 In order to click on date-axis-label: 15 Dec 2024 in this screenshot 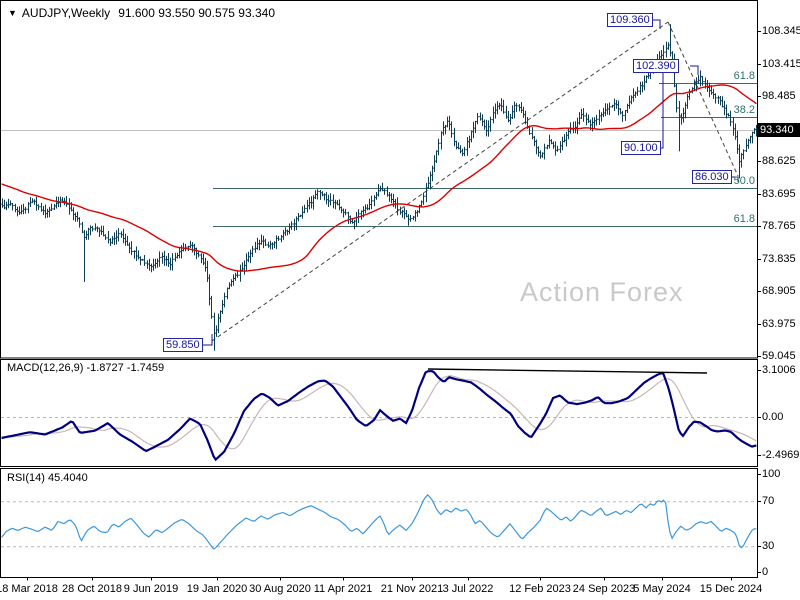, I will do `click(731, 589)`.